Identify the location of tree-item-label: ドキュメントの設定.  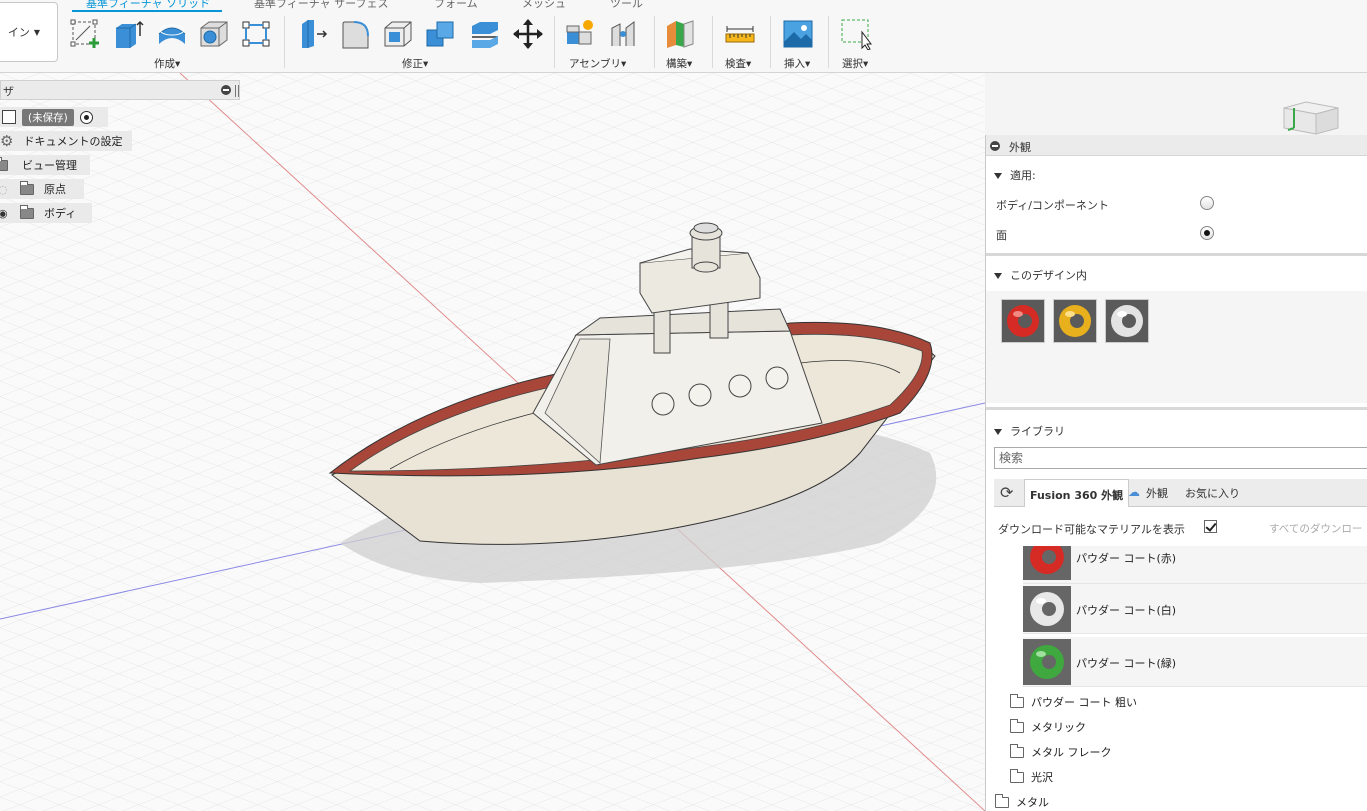
(73, 141).